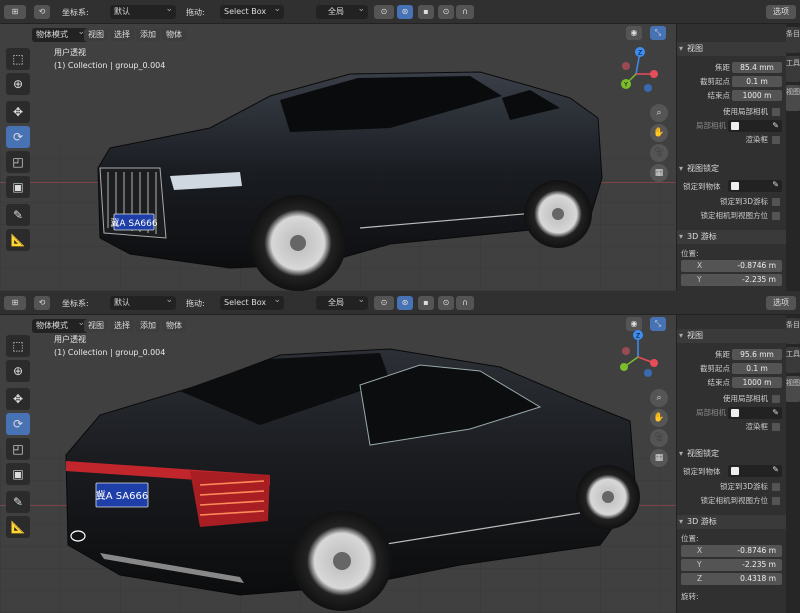 The height and width of the screenshot is (613, 800). What do you see at coordinates (634, 33) in the screenshot?
I see `overlay-visibility-icon: ◉` at bounding box center [634, 33].